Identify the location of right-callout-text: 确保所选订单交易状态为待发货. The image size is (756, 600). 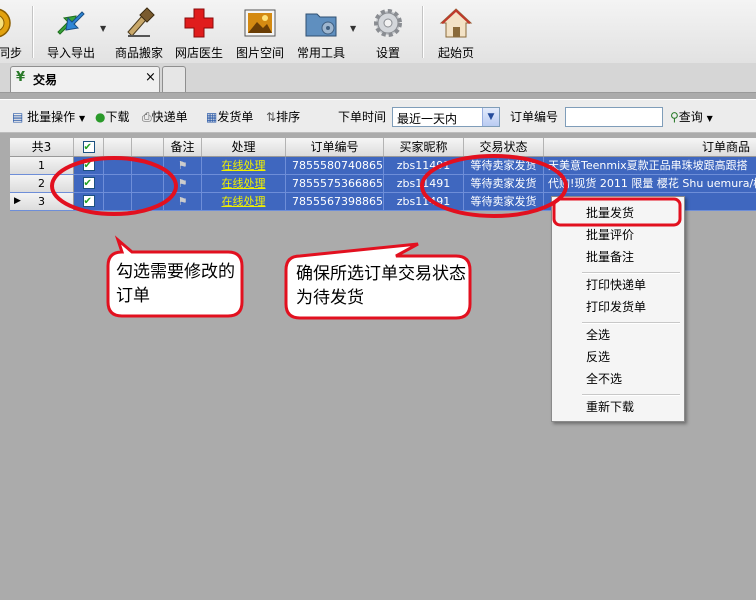
(381, 286).